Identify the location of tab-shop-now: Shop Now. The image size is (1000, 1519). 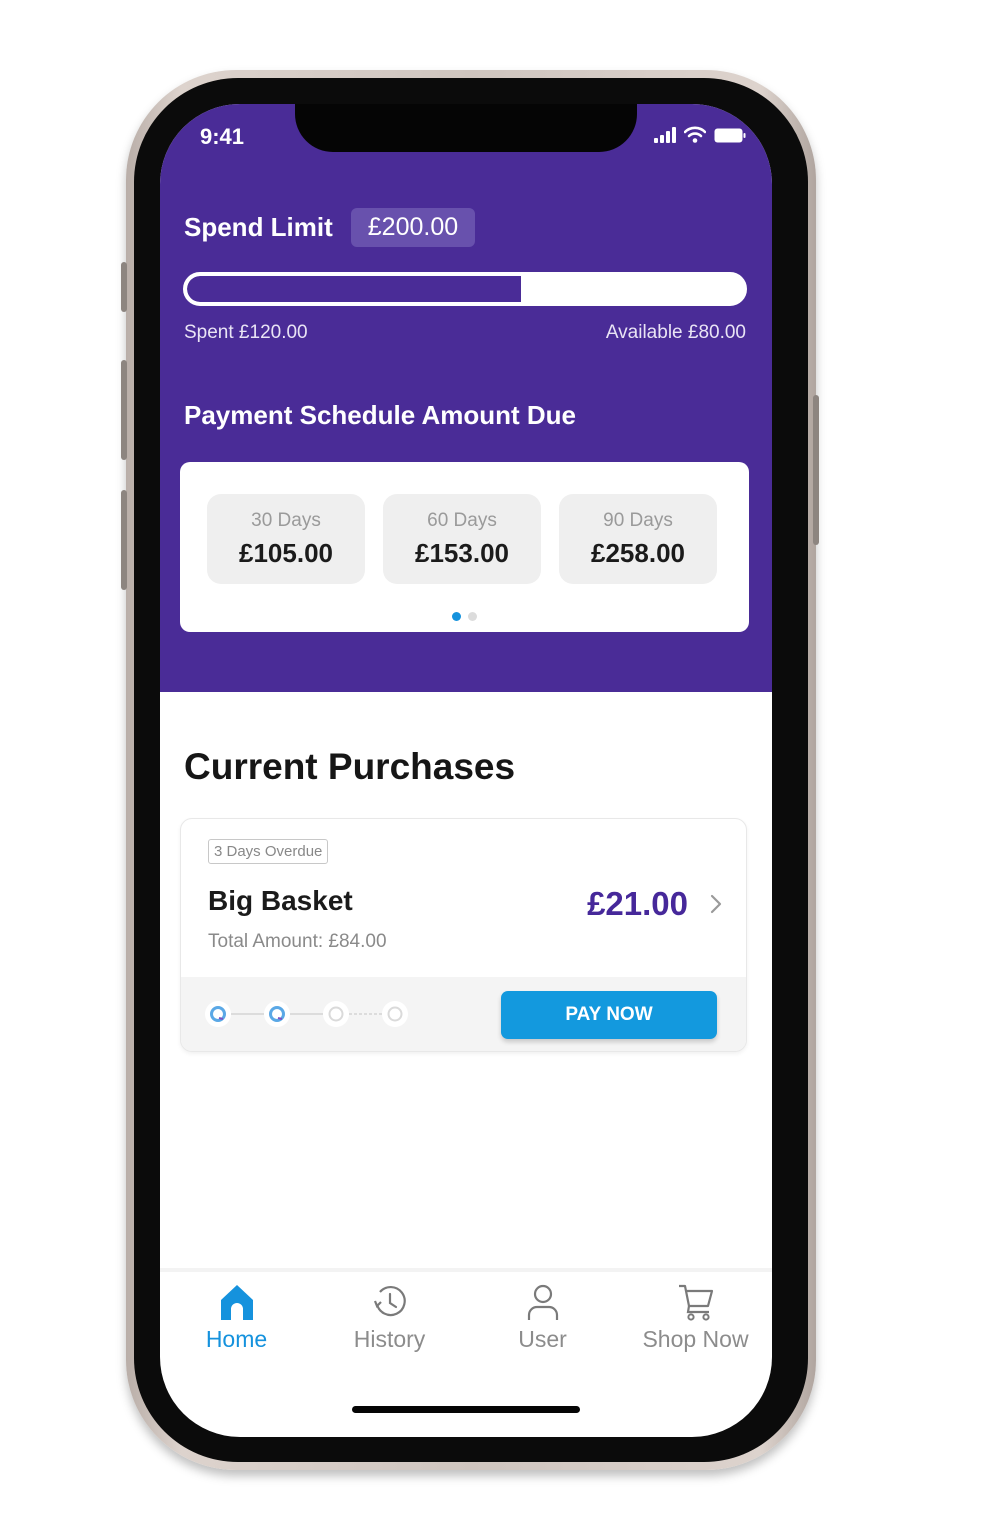
(695, 1322).